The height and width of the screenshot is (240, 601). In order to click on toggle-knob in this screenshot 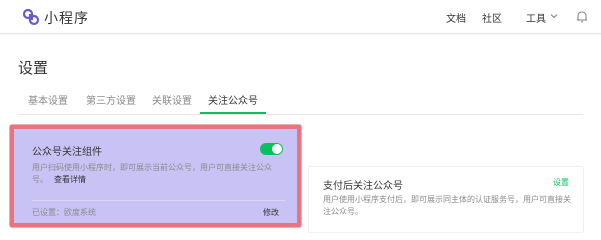, I will do `click(277, 149)`.